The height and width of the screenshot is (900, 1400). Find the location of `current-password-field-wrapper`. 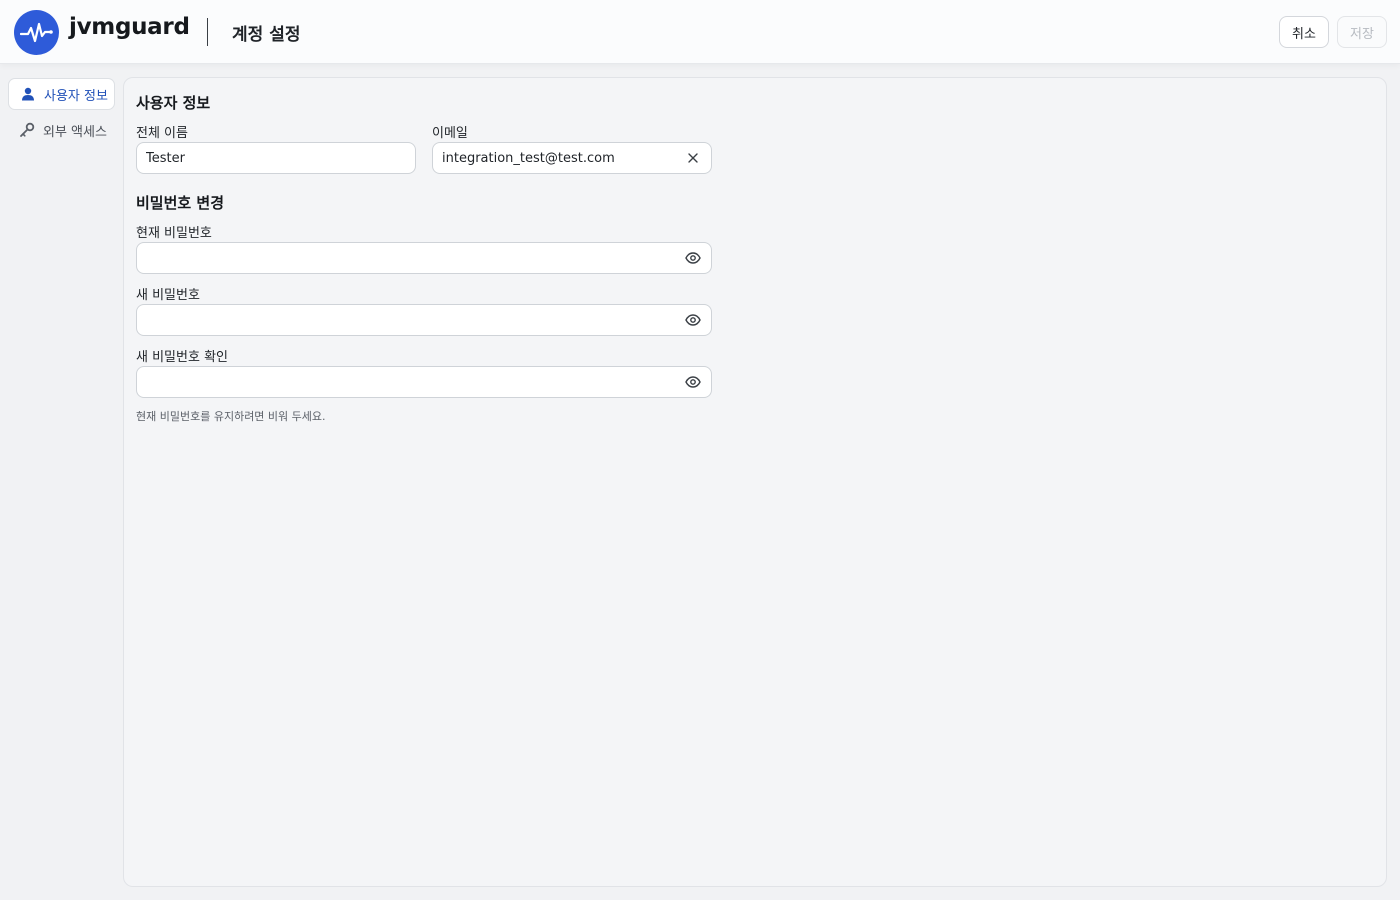

current-password-field-wrapper is located at coordinates (424, 258).